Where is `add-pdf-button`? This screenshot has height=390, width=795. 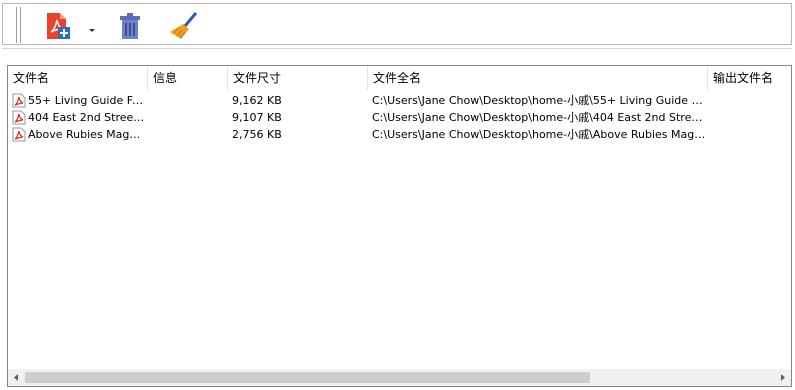 add-pdf-button is located at coordinates (58, 26).